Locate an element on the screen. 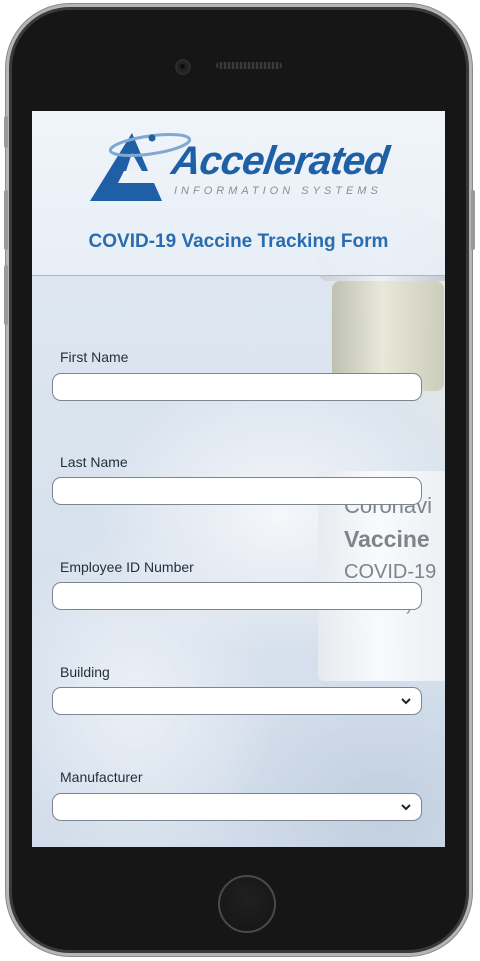 This screenshot has width=480, height=961. first-name-input is located at coordinates (237, 387).